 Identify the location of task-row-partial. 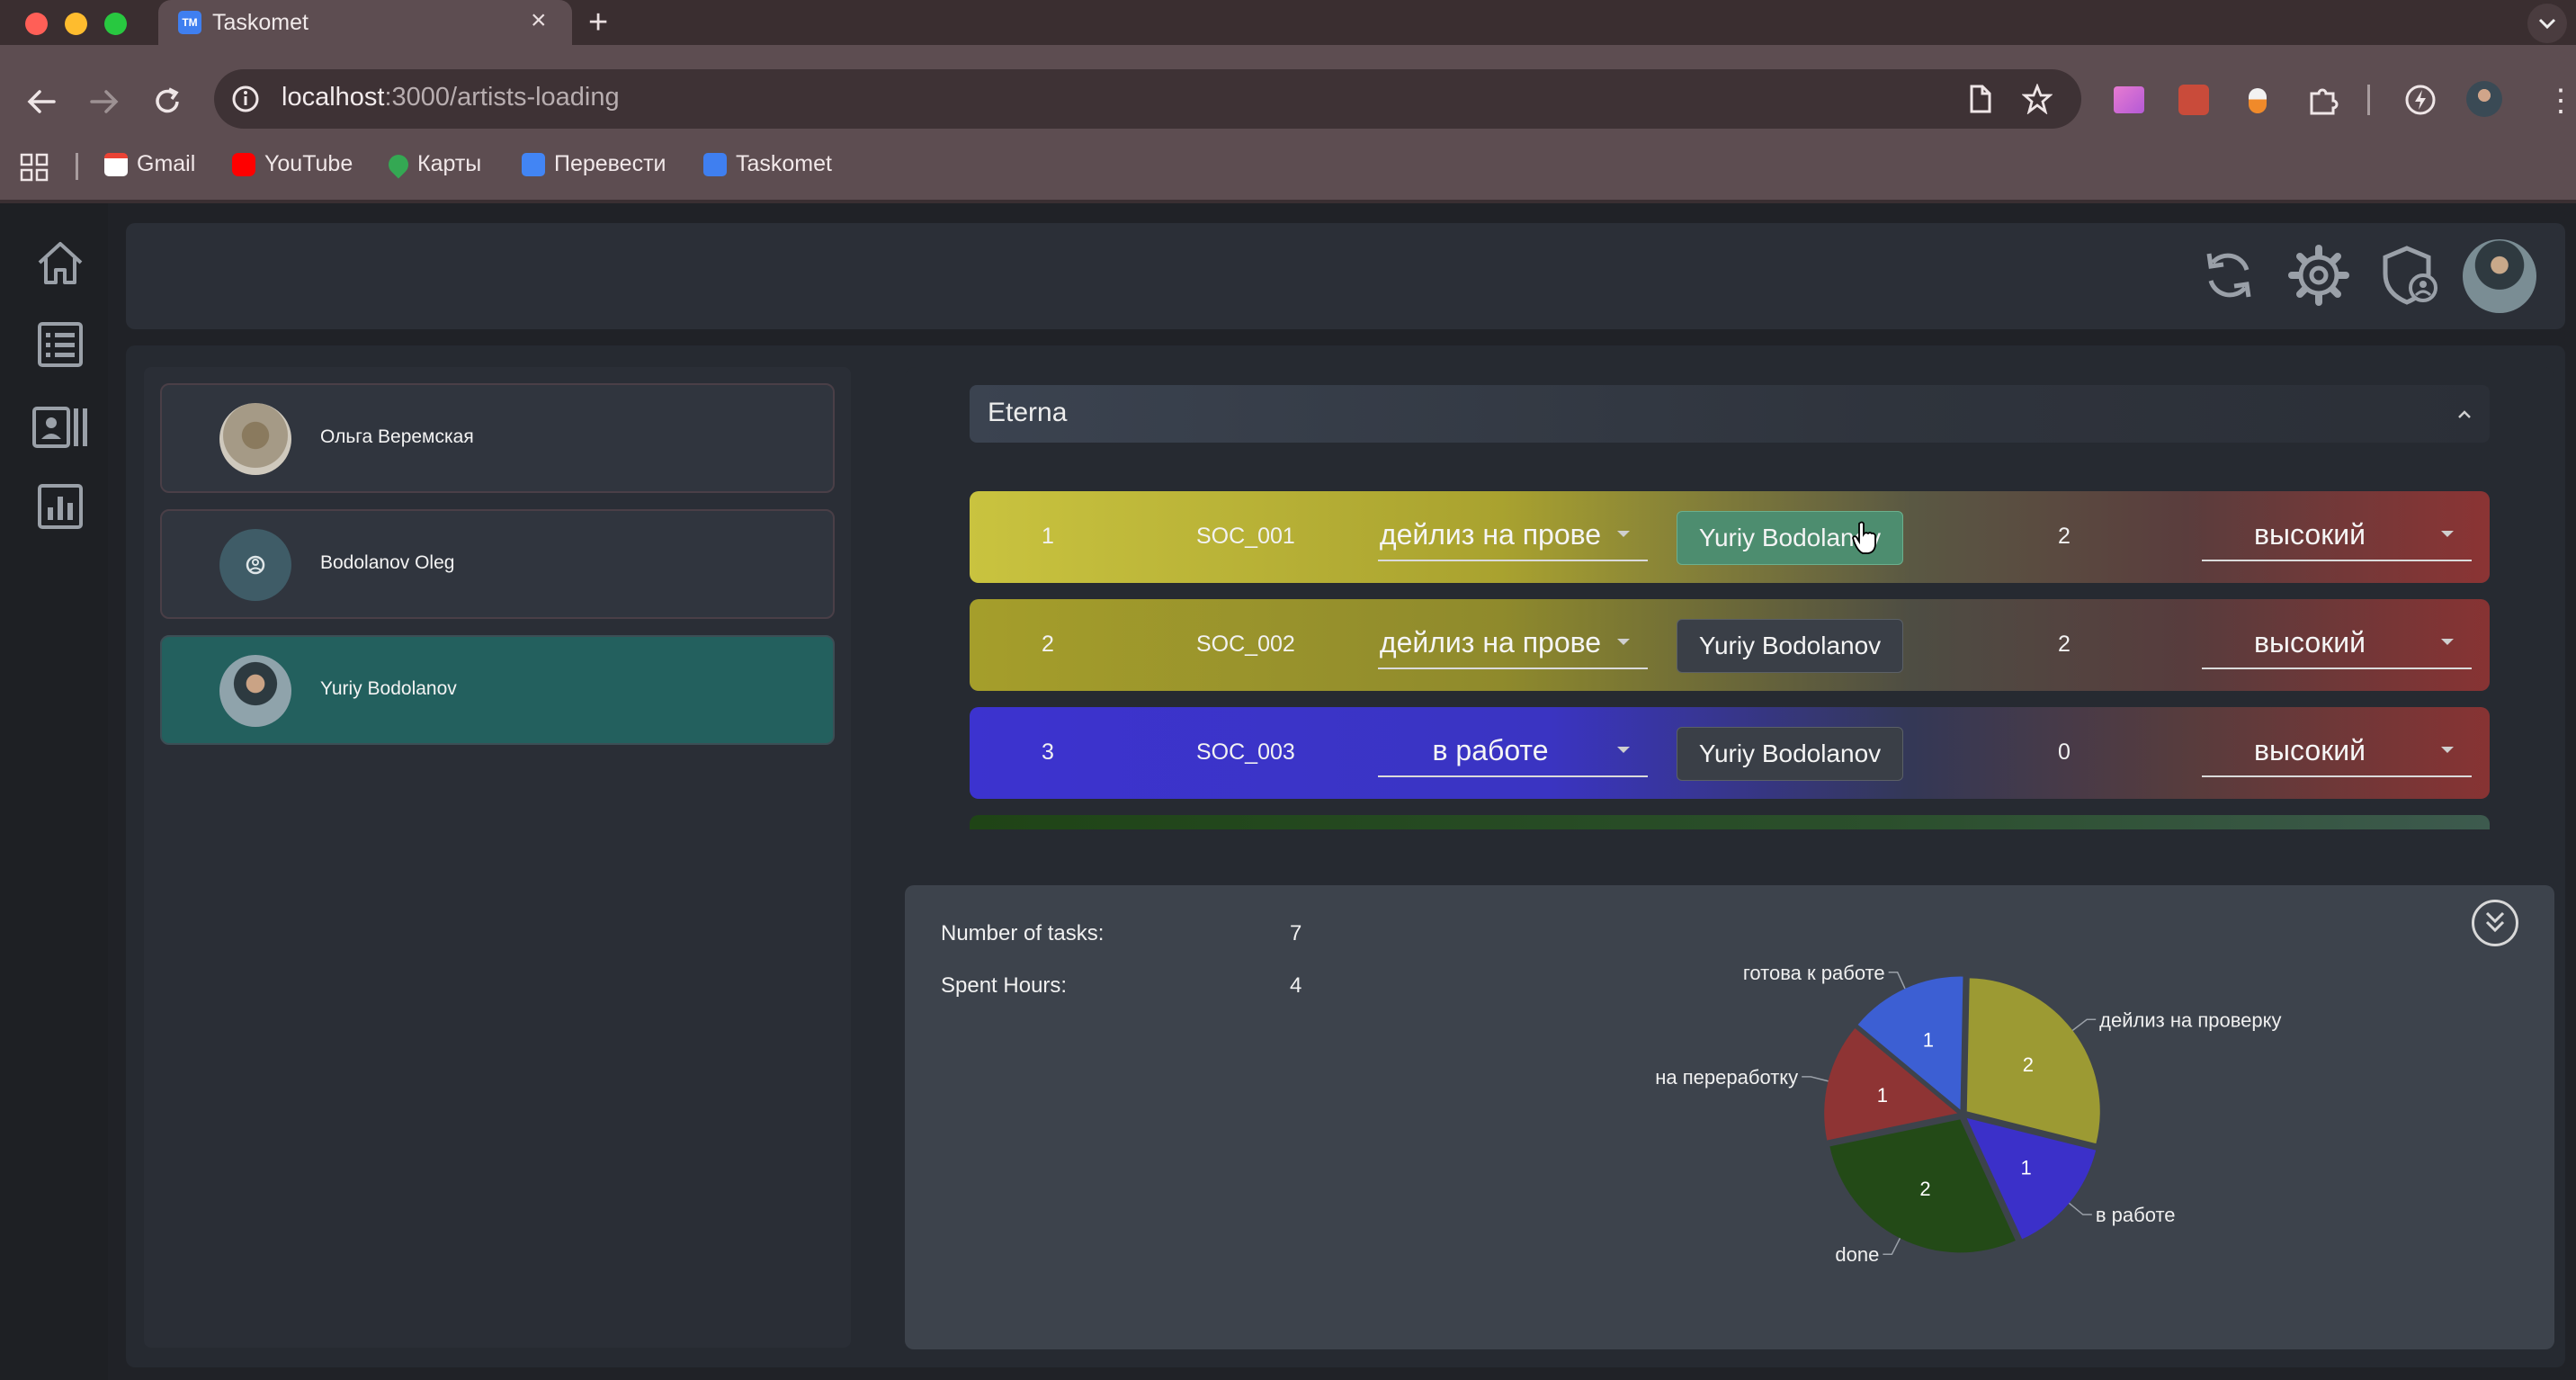
(1730, 822).